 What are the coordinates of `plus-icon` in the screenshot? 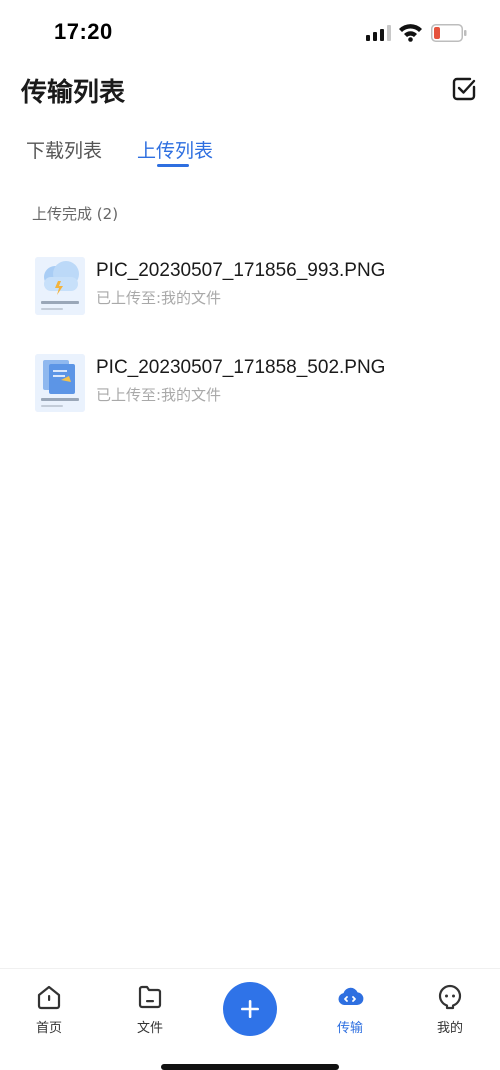 It's located at (250, 1009).